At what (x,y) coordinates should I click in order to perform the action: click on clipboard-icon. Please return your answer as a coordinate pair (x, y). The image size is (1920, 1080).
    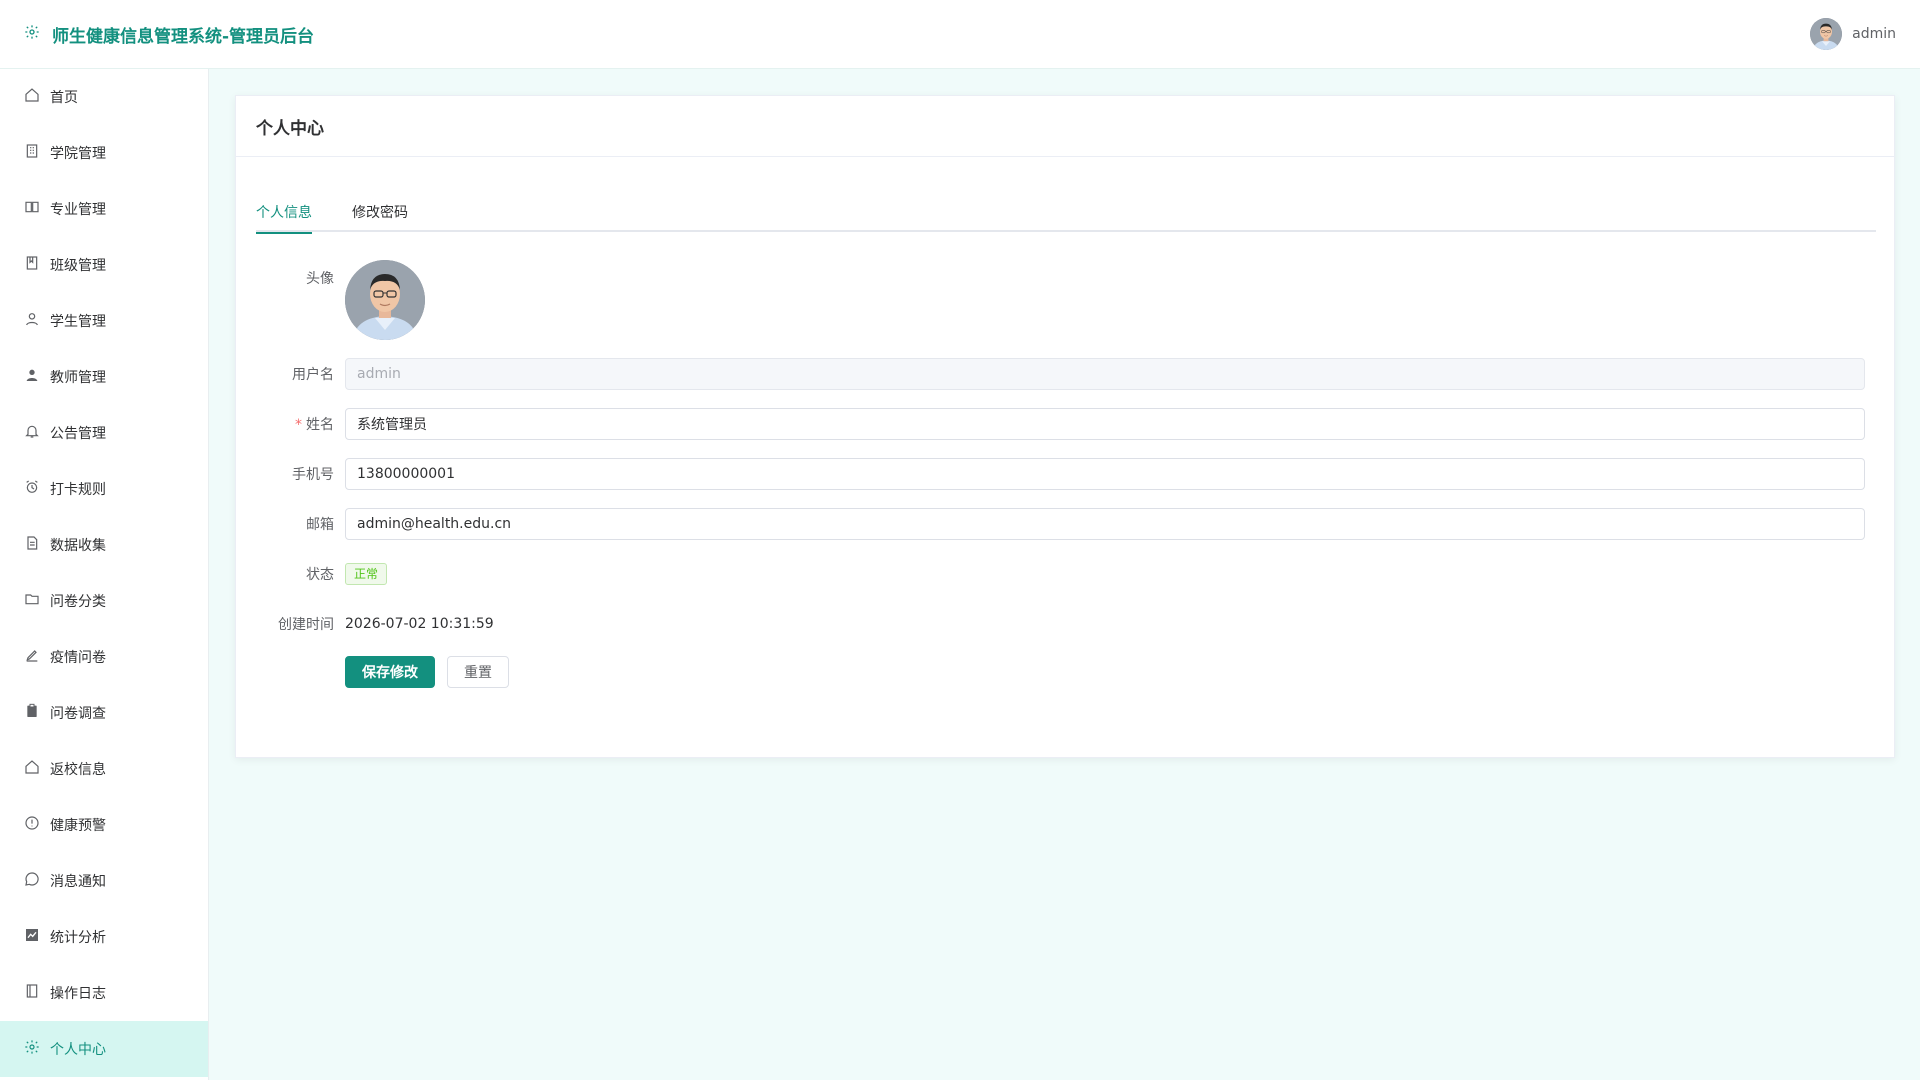
    Looking at the image, I should click on (32, 713).